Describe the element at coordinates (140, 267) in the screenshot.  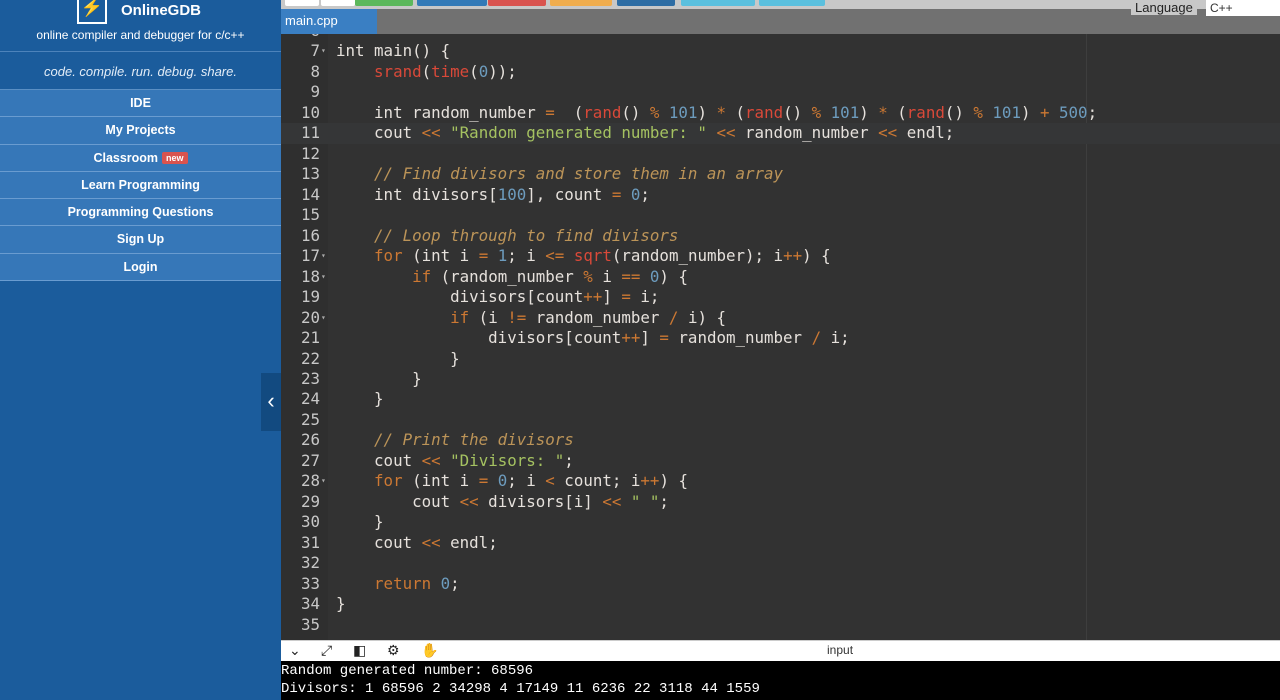
I see `sidebar-item-login: Login` at that location.